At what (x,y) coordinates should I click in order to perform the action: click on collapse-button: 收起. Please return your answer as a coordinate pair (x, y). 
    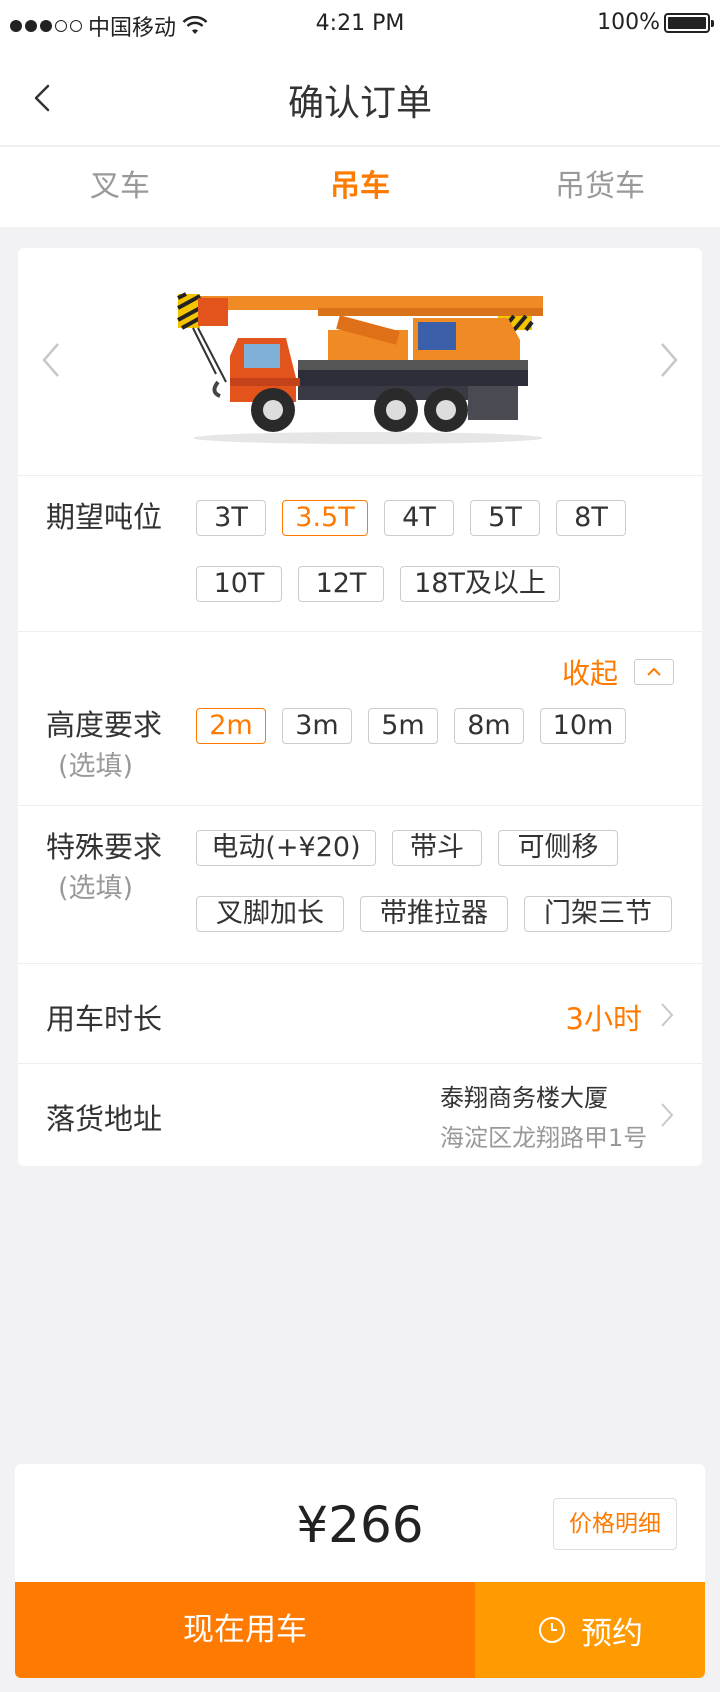
    Looking at the image, I should click on (618, 672).